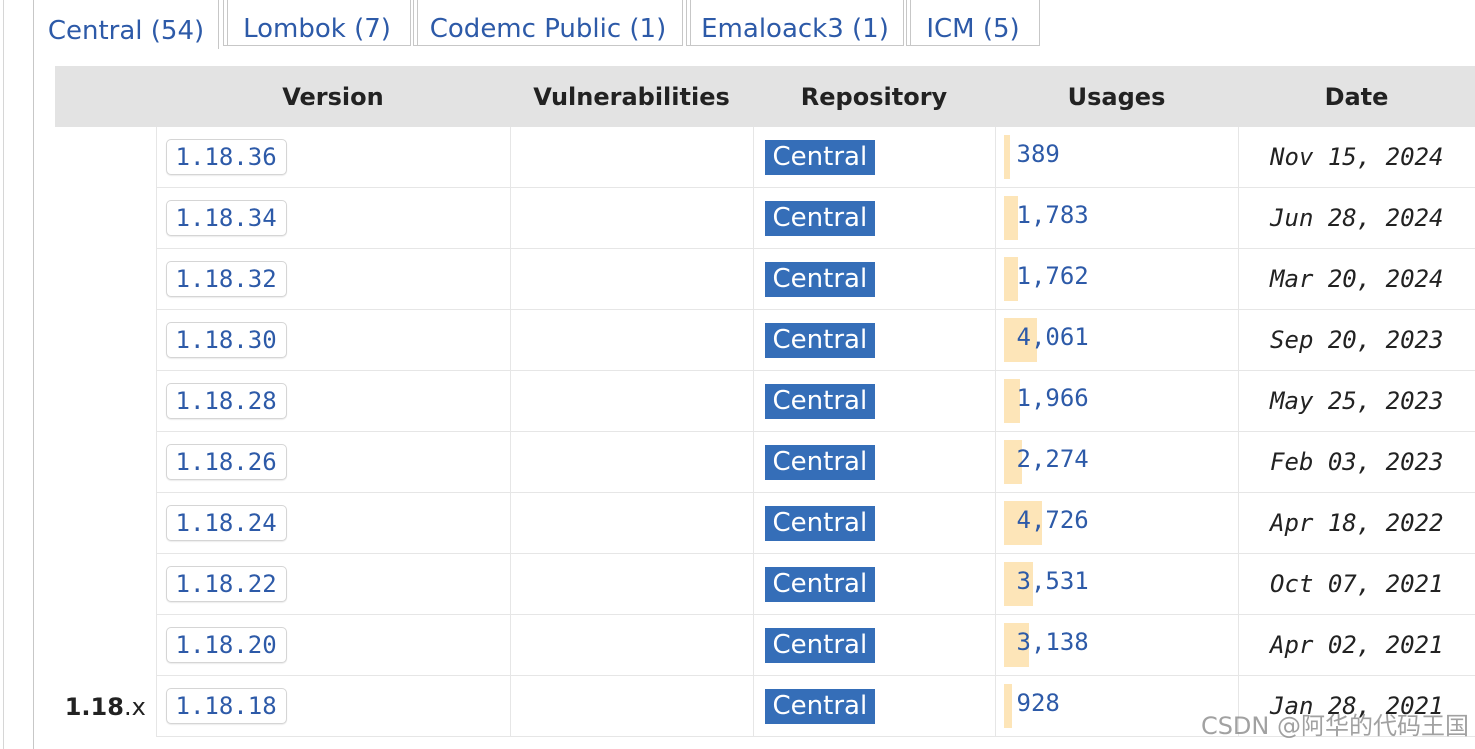  Describe the element at coordinates (1116, 645) in the screenshot. I see `usages-cell: 3,138` at that location.